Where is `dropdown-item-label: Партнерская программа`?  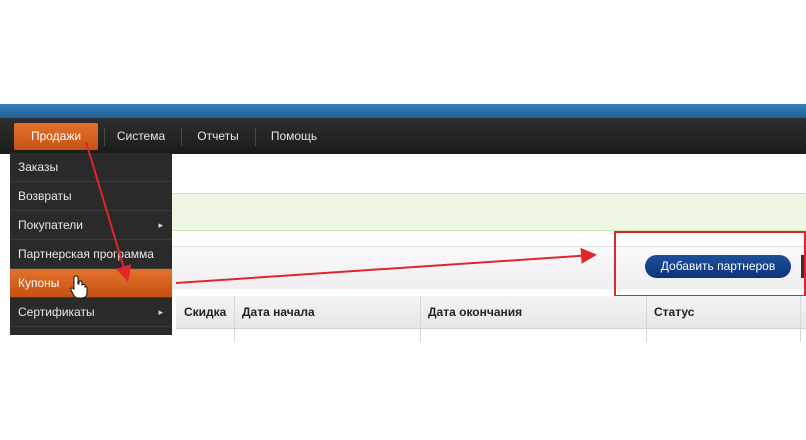
dropdown-item-label: Партнерская программа is located at coordinates (86, 254).